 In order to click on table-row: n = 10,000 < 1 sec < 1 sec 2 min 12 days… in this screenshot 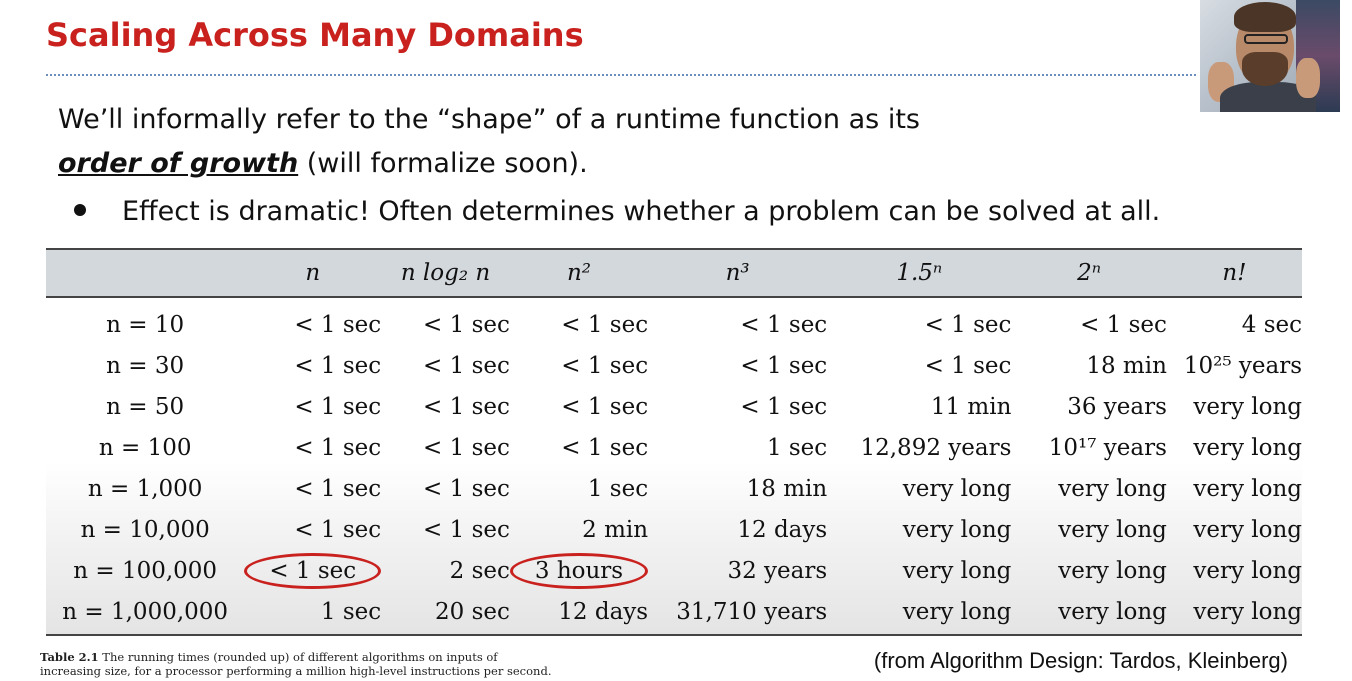, I will do `click(674, 529)`.